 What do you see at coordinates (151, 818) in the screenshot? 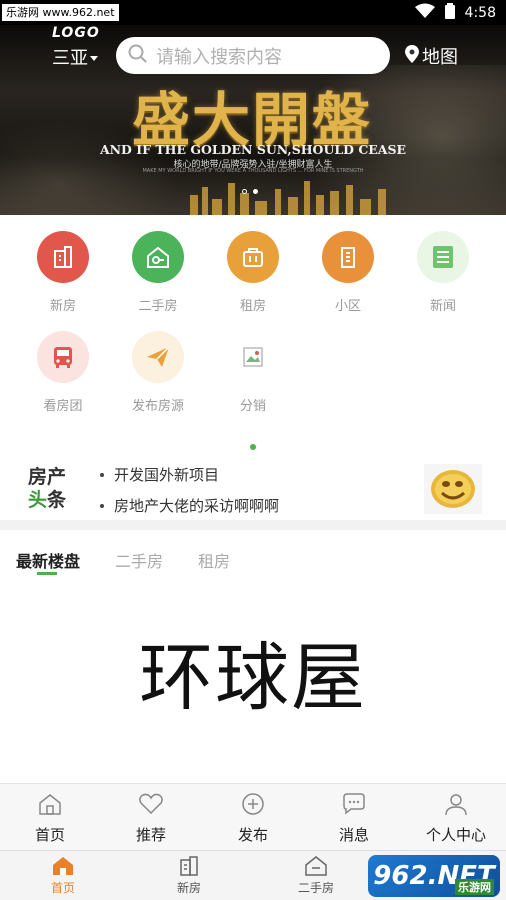
I see `nav-recommend: 推荐` at bounding box center [151, 818].